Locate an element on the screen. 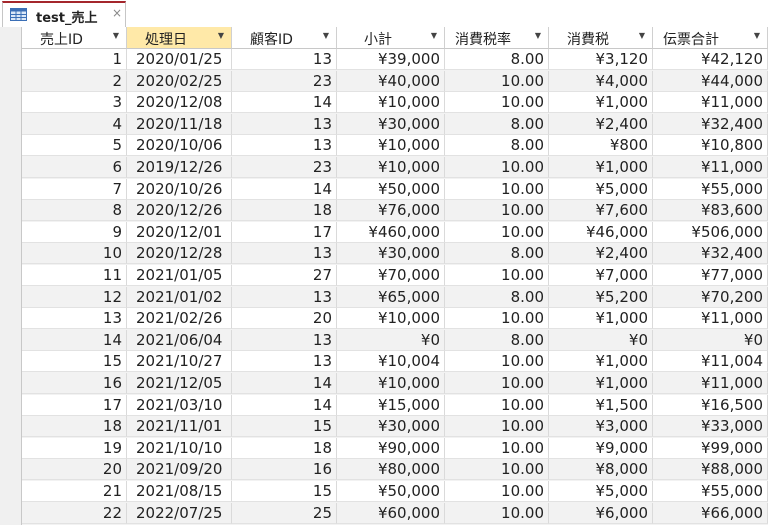  cell-tax: ¥8,000 is located at coordinates (601, 470).